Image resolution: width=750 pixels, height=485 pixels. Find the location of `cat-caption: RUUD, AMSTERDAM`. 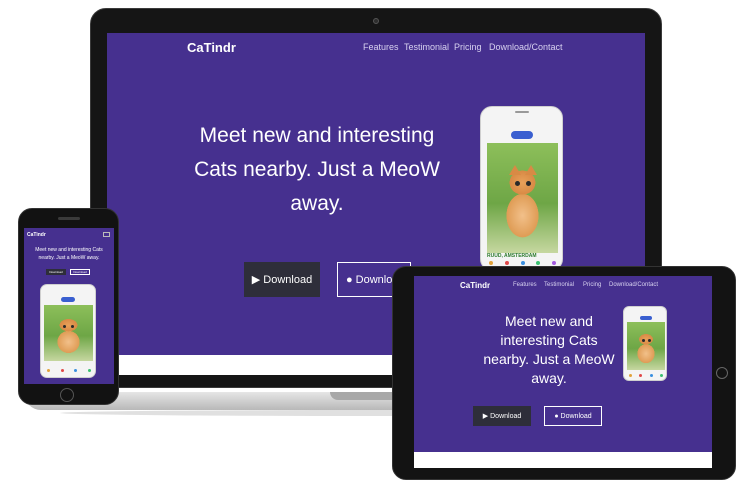

cat-caption: RUUD, AMSTERDAM is located at coordinates (512, 256).